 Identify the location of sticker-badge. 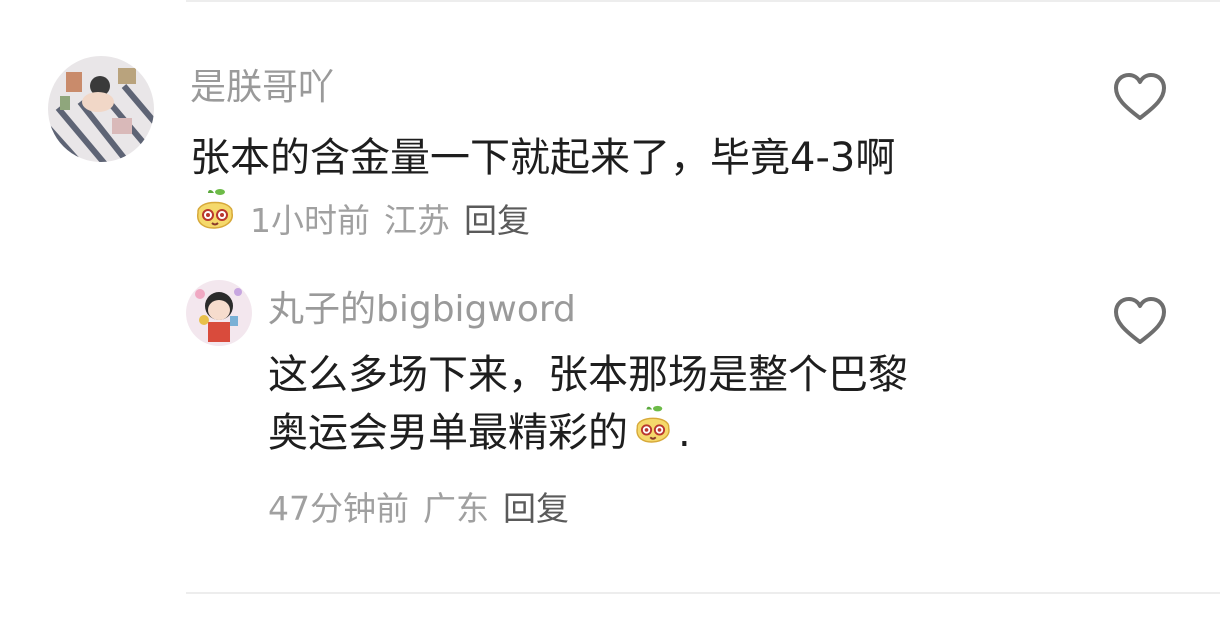
(215, 218).